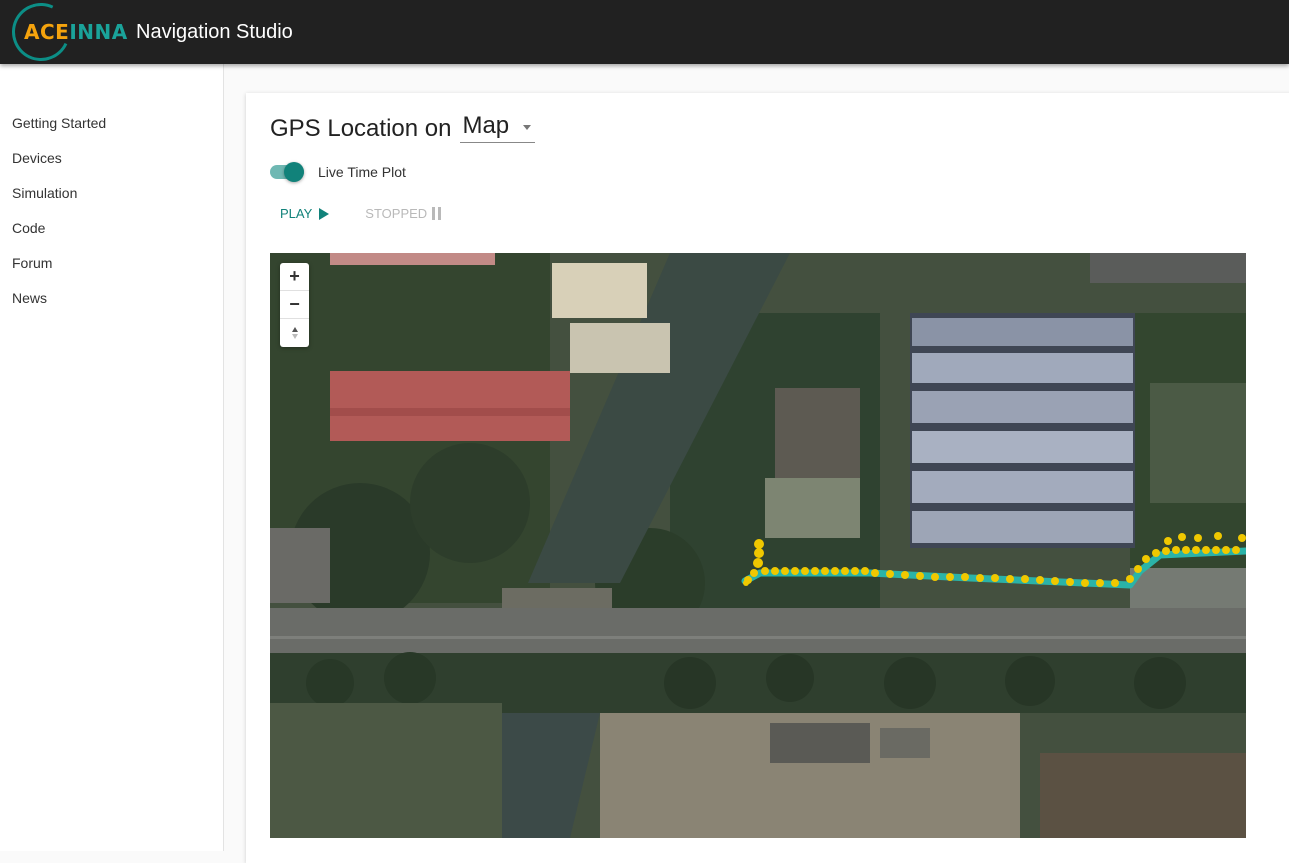 The height and width of the screenshot is (863, 1289). Describe the element at coordinates (396, 213) in the screenshot. I see `stopped-label: STOPPED` at that location.